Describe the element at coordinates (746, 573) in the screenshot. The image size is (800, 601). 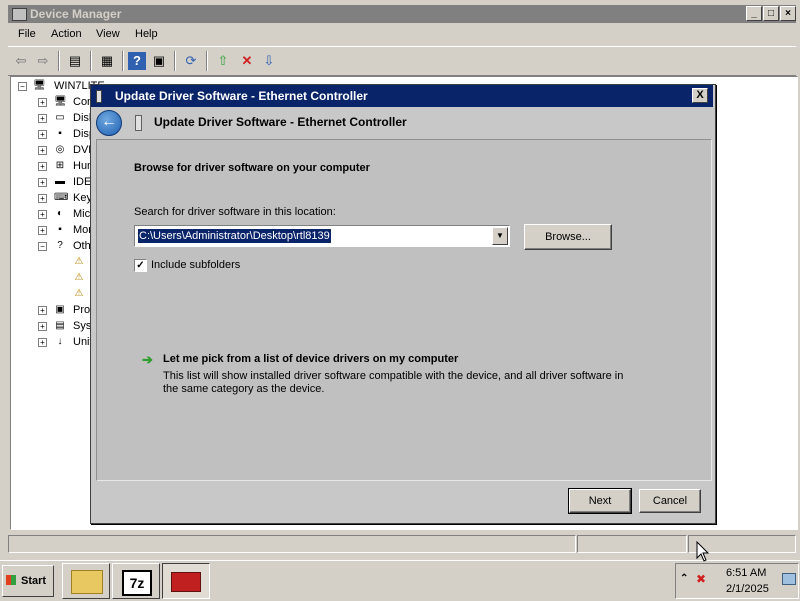
I see `clock-time: 6:51 AM` at that location.